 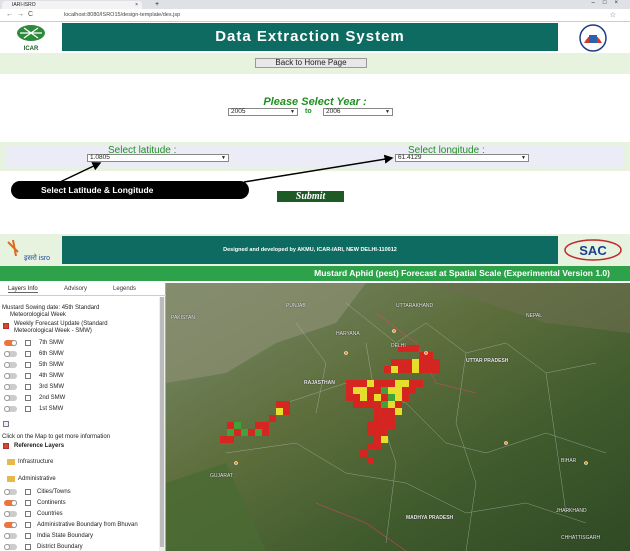 I want to click on bhuvan-boundary-toggle, so click(x=10, y=525).